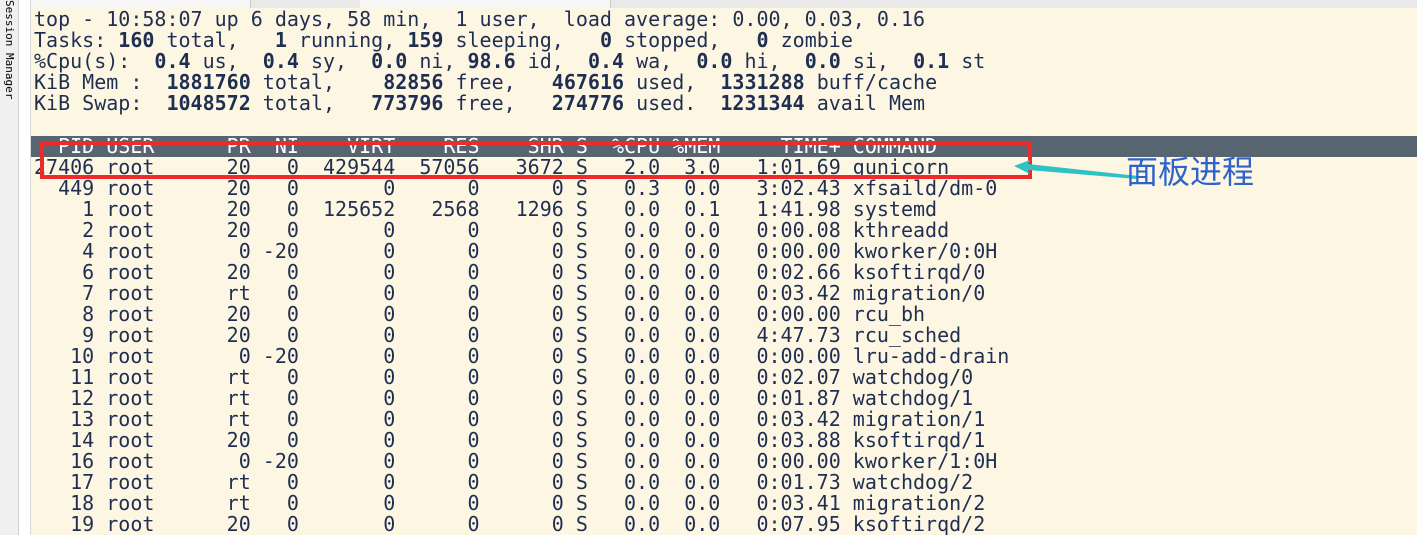 This screenshot has height=535, width=1417. What do you see at coordinates (672, 103) in the screenshot?
I see `swap-text: used.` at bounding box center [672, 103].